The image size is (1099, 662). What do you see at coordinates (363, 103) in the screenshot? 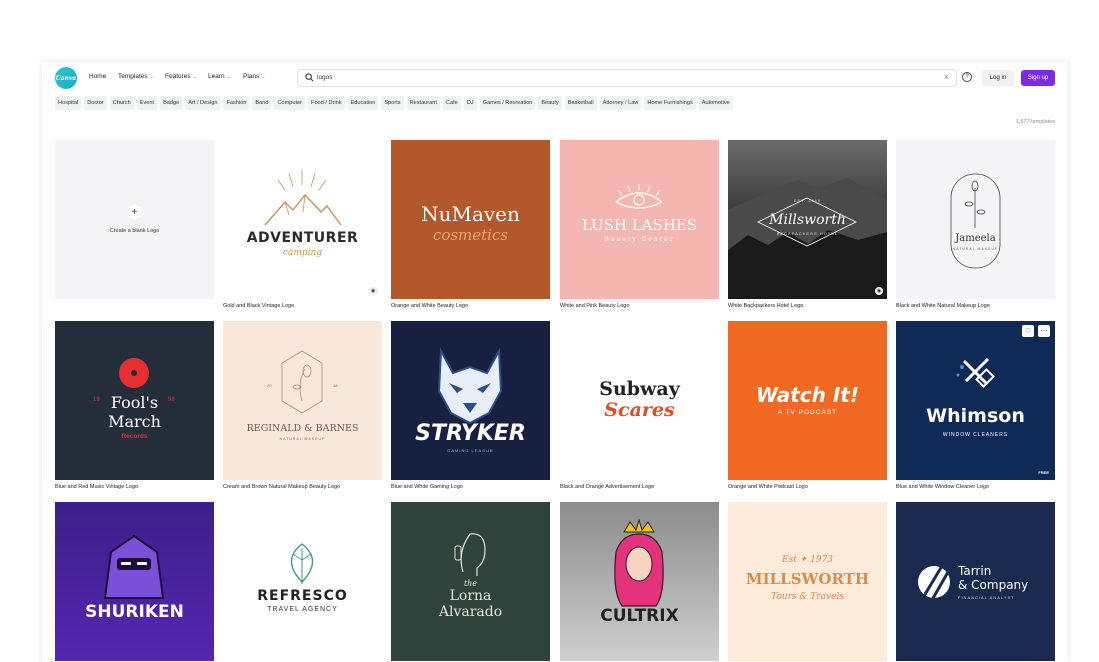
I see `chip-education: Education` at bounding box center [363, 103].